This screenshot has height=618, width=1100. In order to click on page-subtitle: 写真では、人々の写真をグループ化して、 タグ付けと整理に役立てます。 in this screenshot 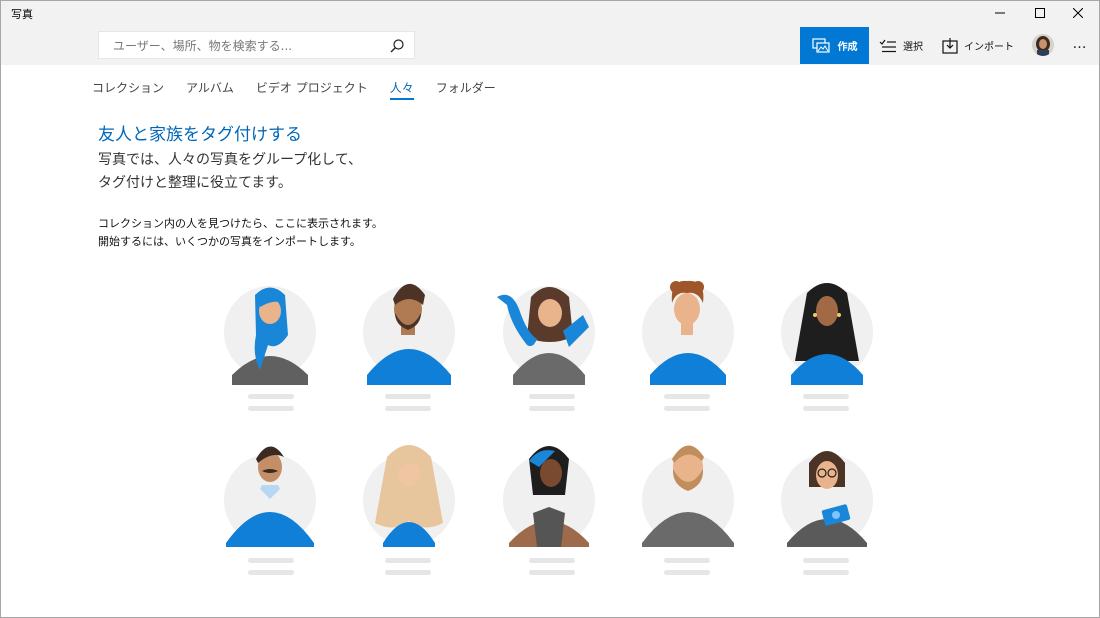, I will do `click(230, 172)`.